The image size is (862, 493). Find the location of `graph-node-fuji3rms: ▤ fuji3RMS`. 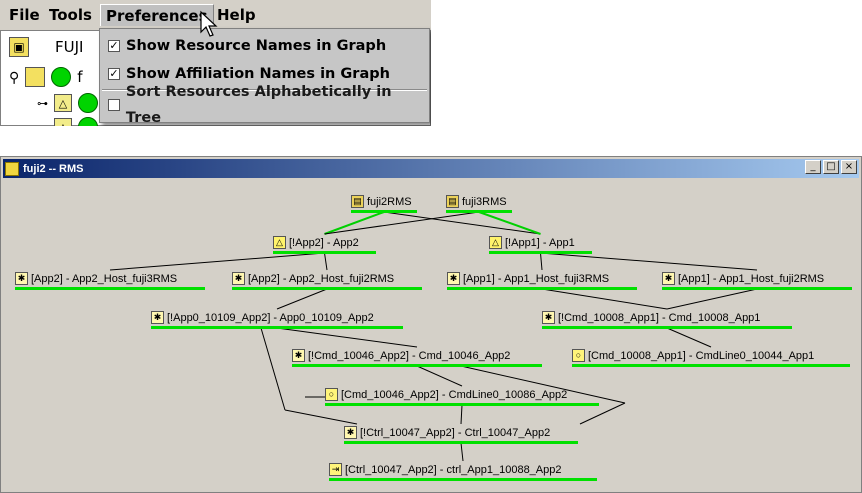

graph-node-fuji3rms: ▤ fuji3RMS is located at coordinates (479, 203).